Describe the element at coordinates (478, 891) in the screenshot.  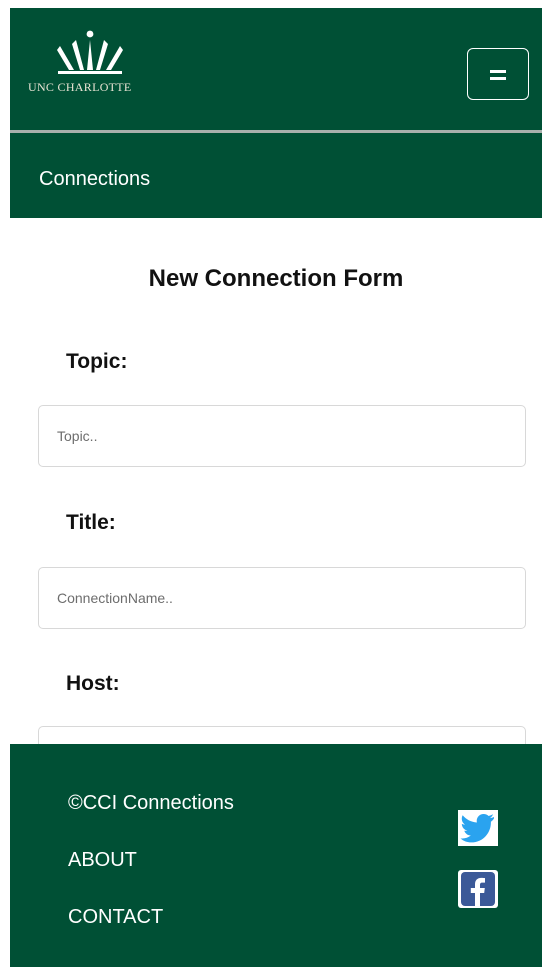
I see `facebook-icon` at that location.